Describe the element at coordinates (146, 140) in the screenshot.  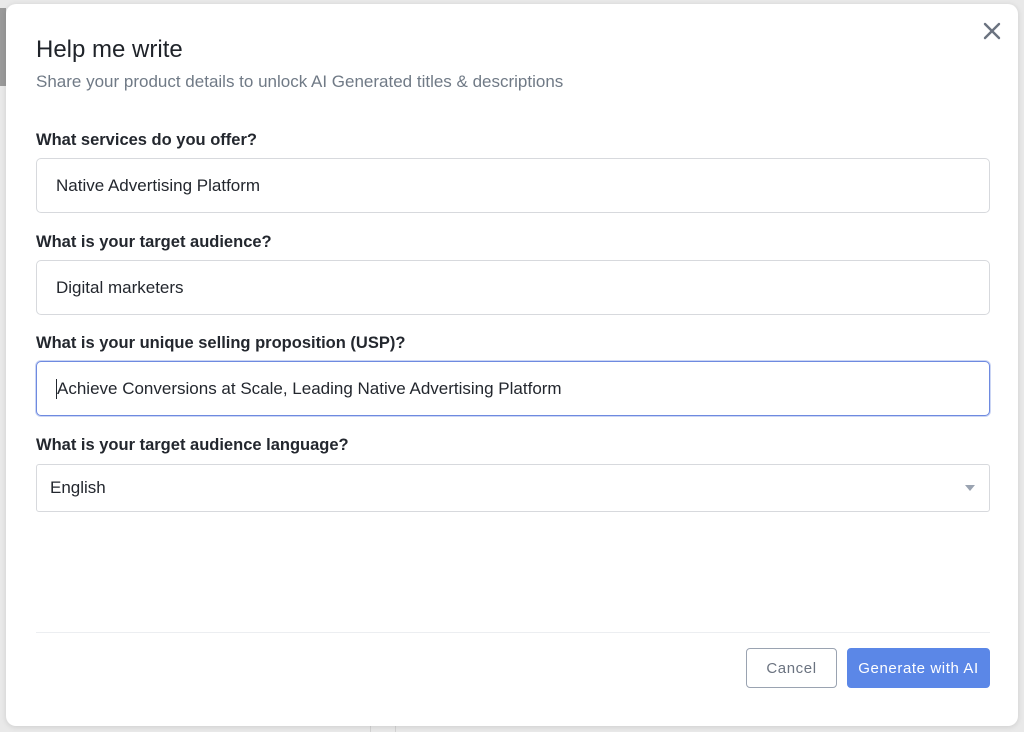
I see `services-label: What services do you offer?` at that location.